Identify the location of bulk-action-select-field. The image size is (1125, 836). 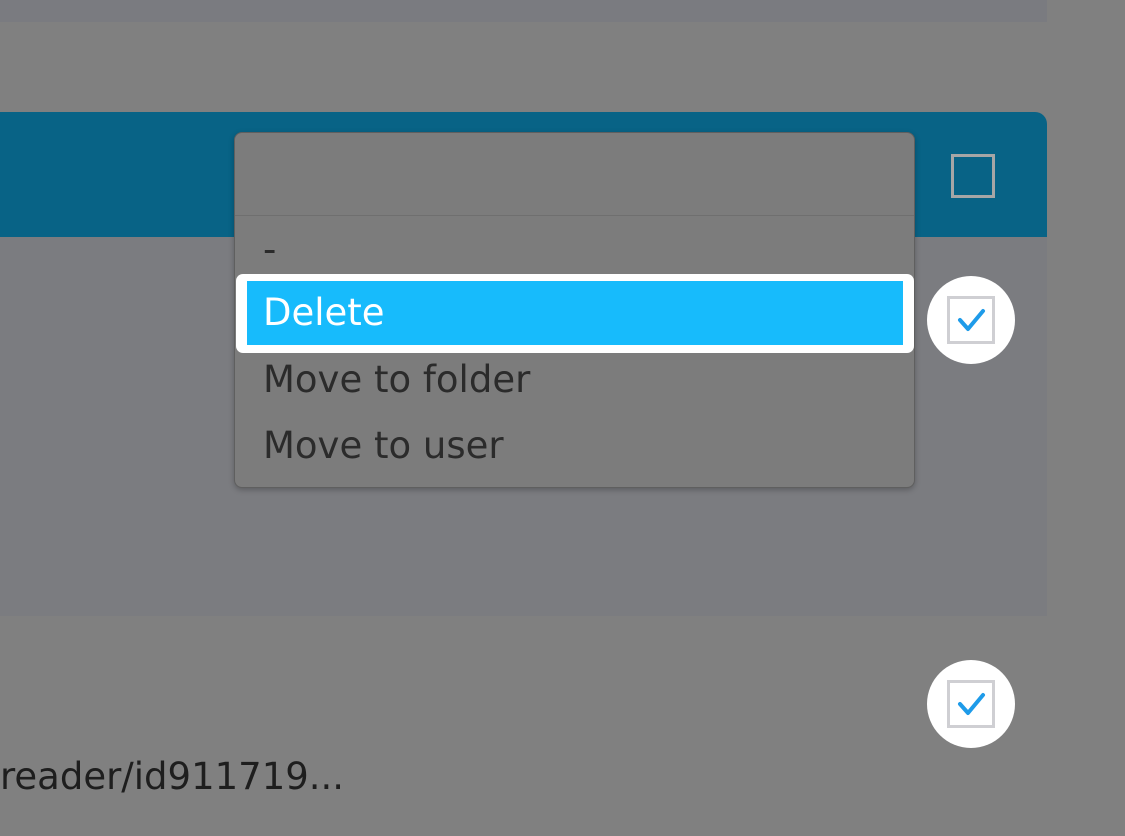
(574, 174).